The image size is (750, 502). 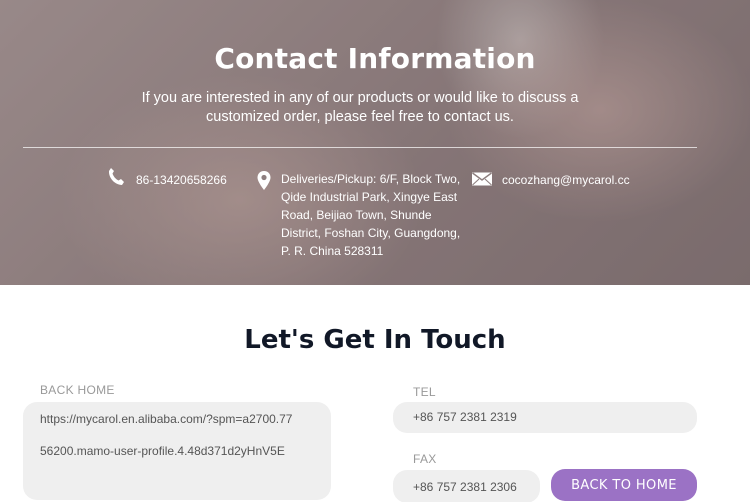 What do you see at coordinates (116, 179) in the screenshot?
I see `phone-icon` at bounding box center [116, 179].